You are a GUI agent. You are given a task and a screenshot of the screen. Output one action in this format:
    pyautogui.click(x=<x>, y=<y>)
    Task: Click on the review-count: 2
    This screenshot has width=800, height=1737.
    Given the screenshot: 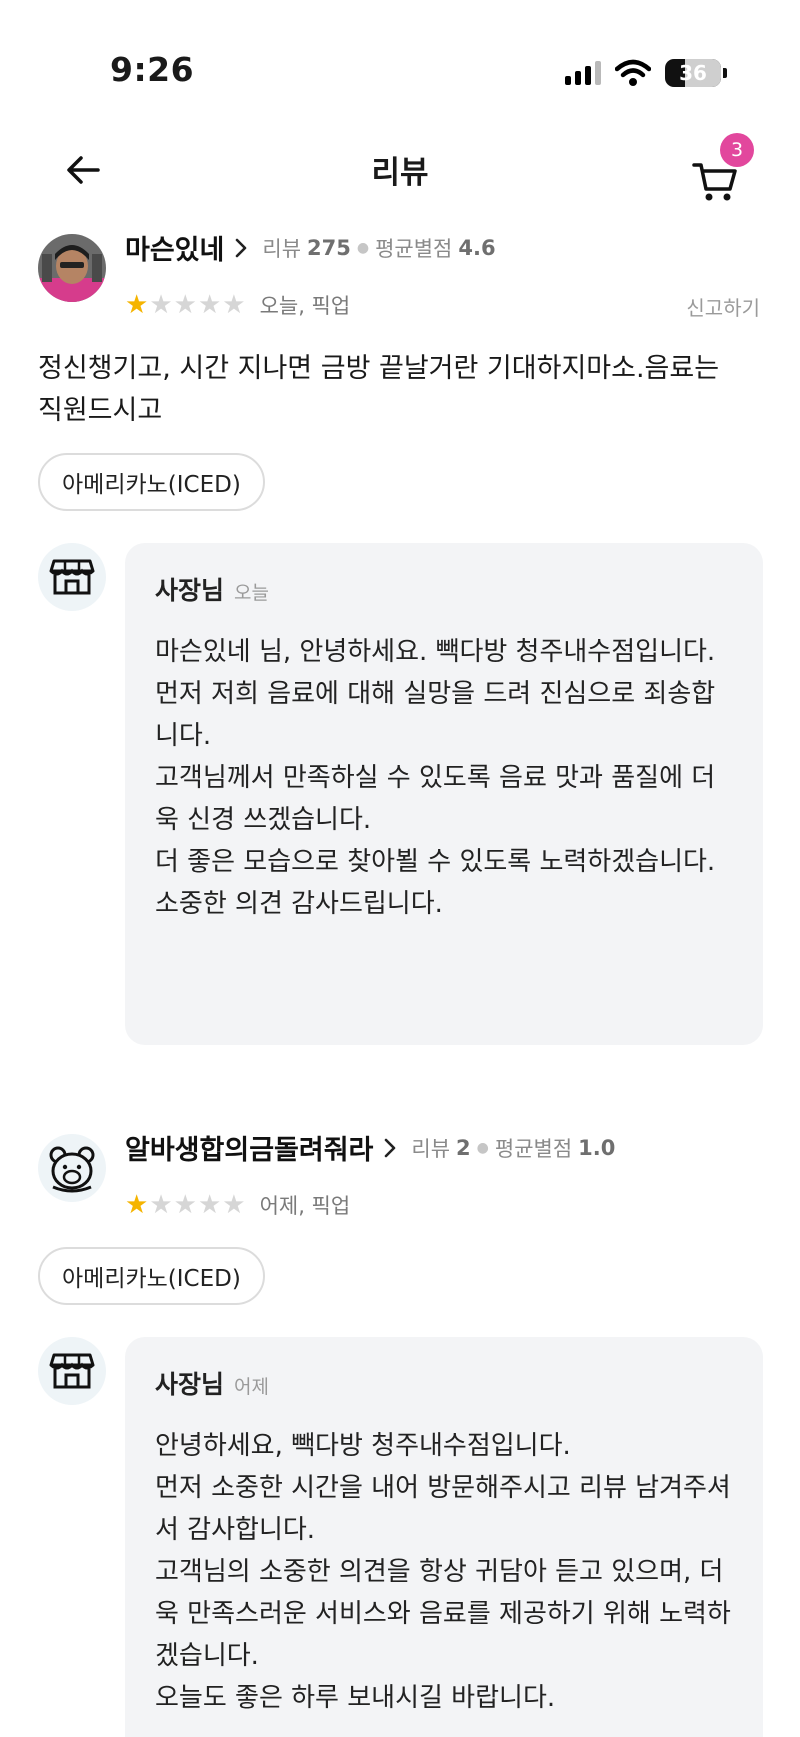 What is the action you would take?
    pyautogui.click(x=463, y=1147)
    